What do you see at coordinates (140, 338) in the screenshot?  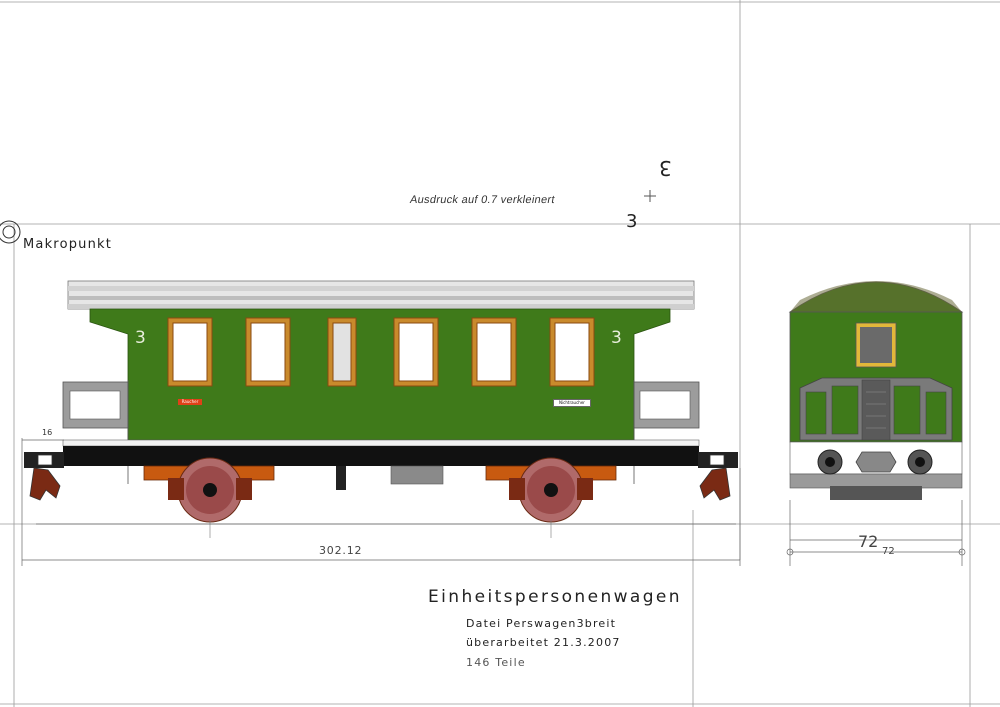 I see `class-number-left: 3` at bounding box center [140, 338].